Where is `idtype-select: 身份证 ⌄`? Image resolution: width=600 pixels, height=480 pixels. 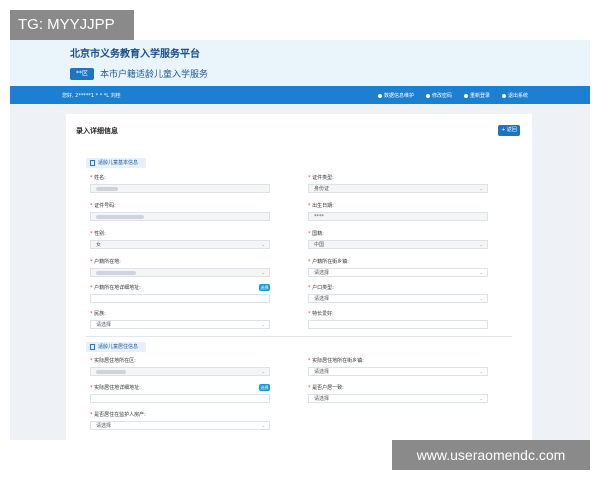 idtype-select: 身份证 ⌄ is located at coordinates (398, 188).